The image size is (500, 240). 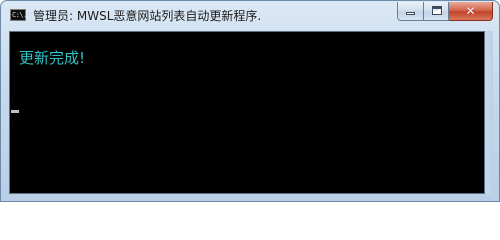 I want to click on window-title: 管理员: MWSL恶意网站列表自动更新程序., so click(x=147, y=16).